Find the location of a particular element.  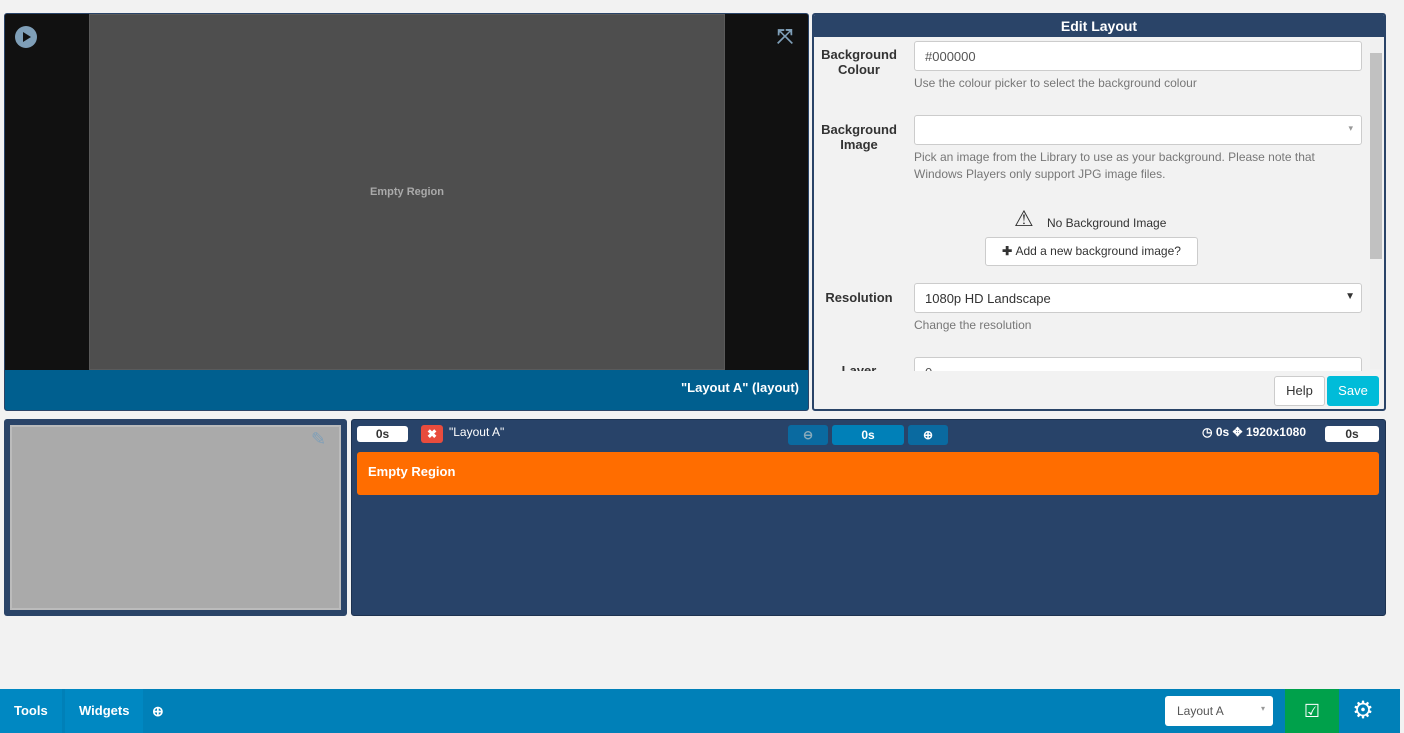

timeline-region: Empty Region is located at coordinates (868, 473).